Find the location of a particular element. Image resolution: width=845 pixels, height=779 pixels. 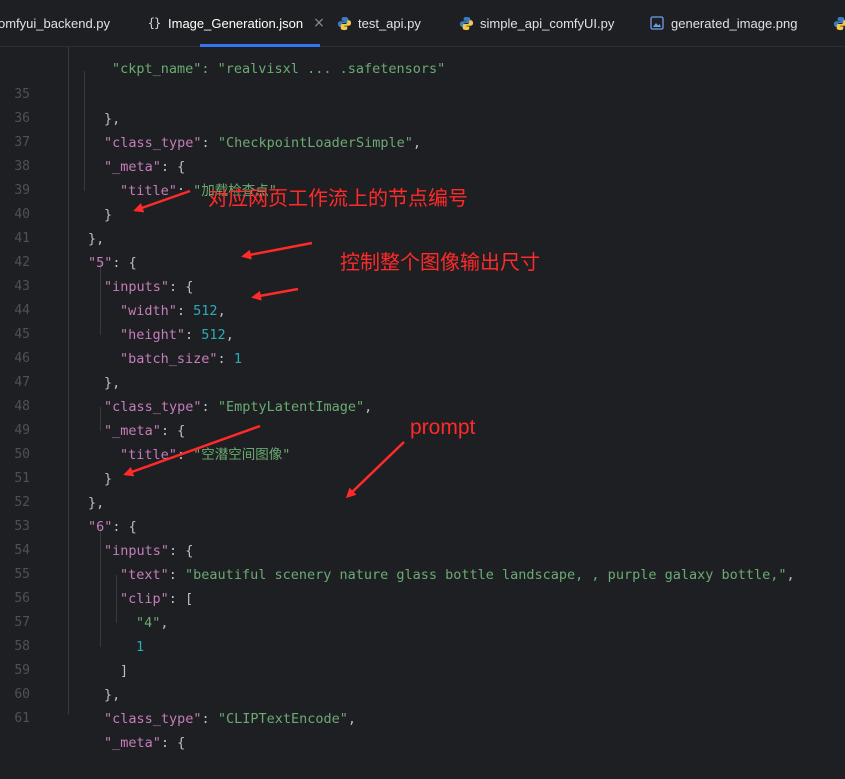

code-line: 47 "class_type": "EmptyLatentImage", is located at coordinates (193, 395).